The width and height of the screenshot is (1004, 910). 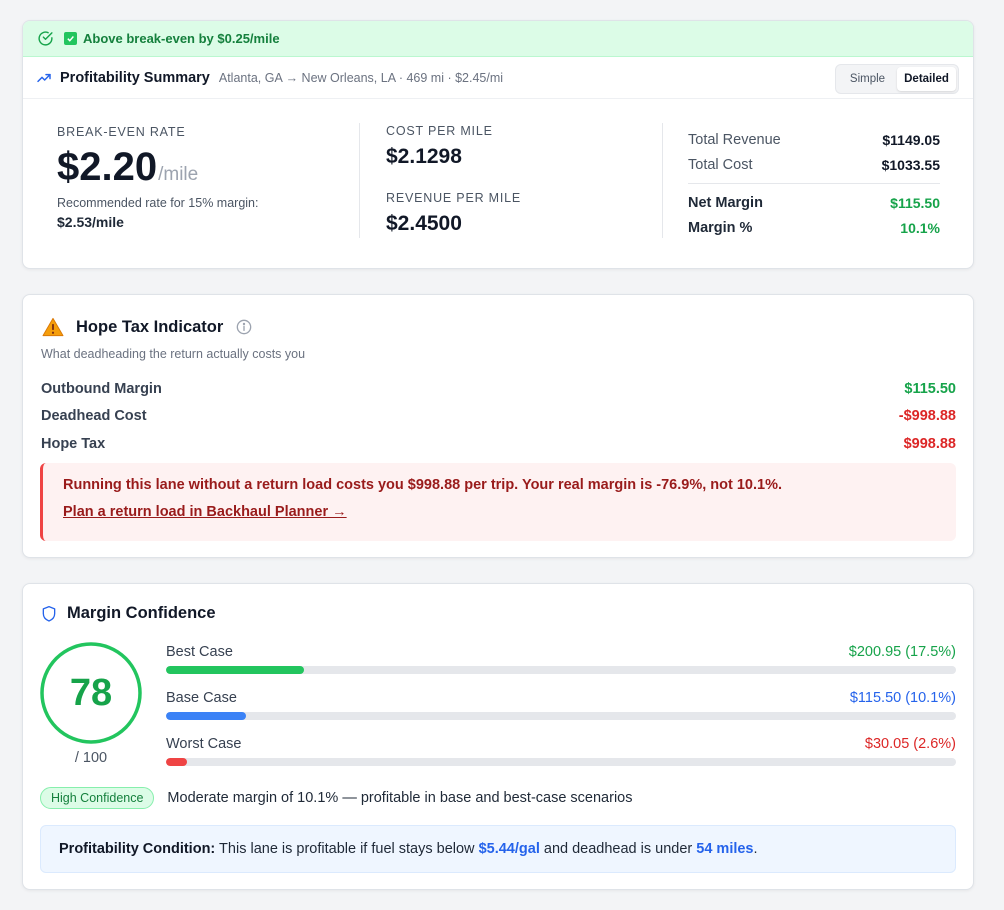 What do you see at coordinates (561, 705) in the screenshot?
I see `scenario-base: Base Case $115.50 (10.1%)` at bounding box center [561, 705].